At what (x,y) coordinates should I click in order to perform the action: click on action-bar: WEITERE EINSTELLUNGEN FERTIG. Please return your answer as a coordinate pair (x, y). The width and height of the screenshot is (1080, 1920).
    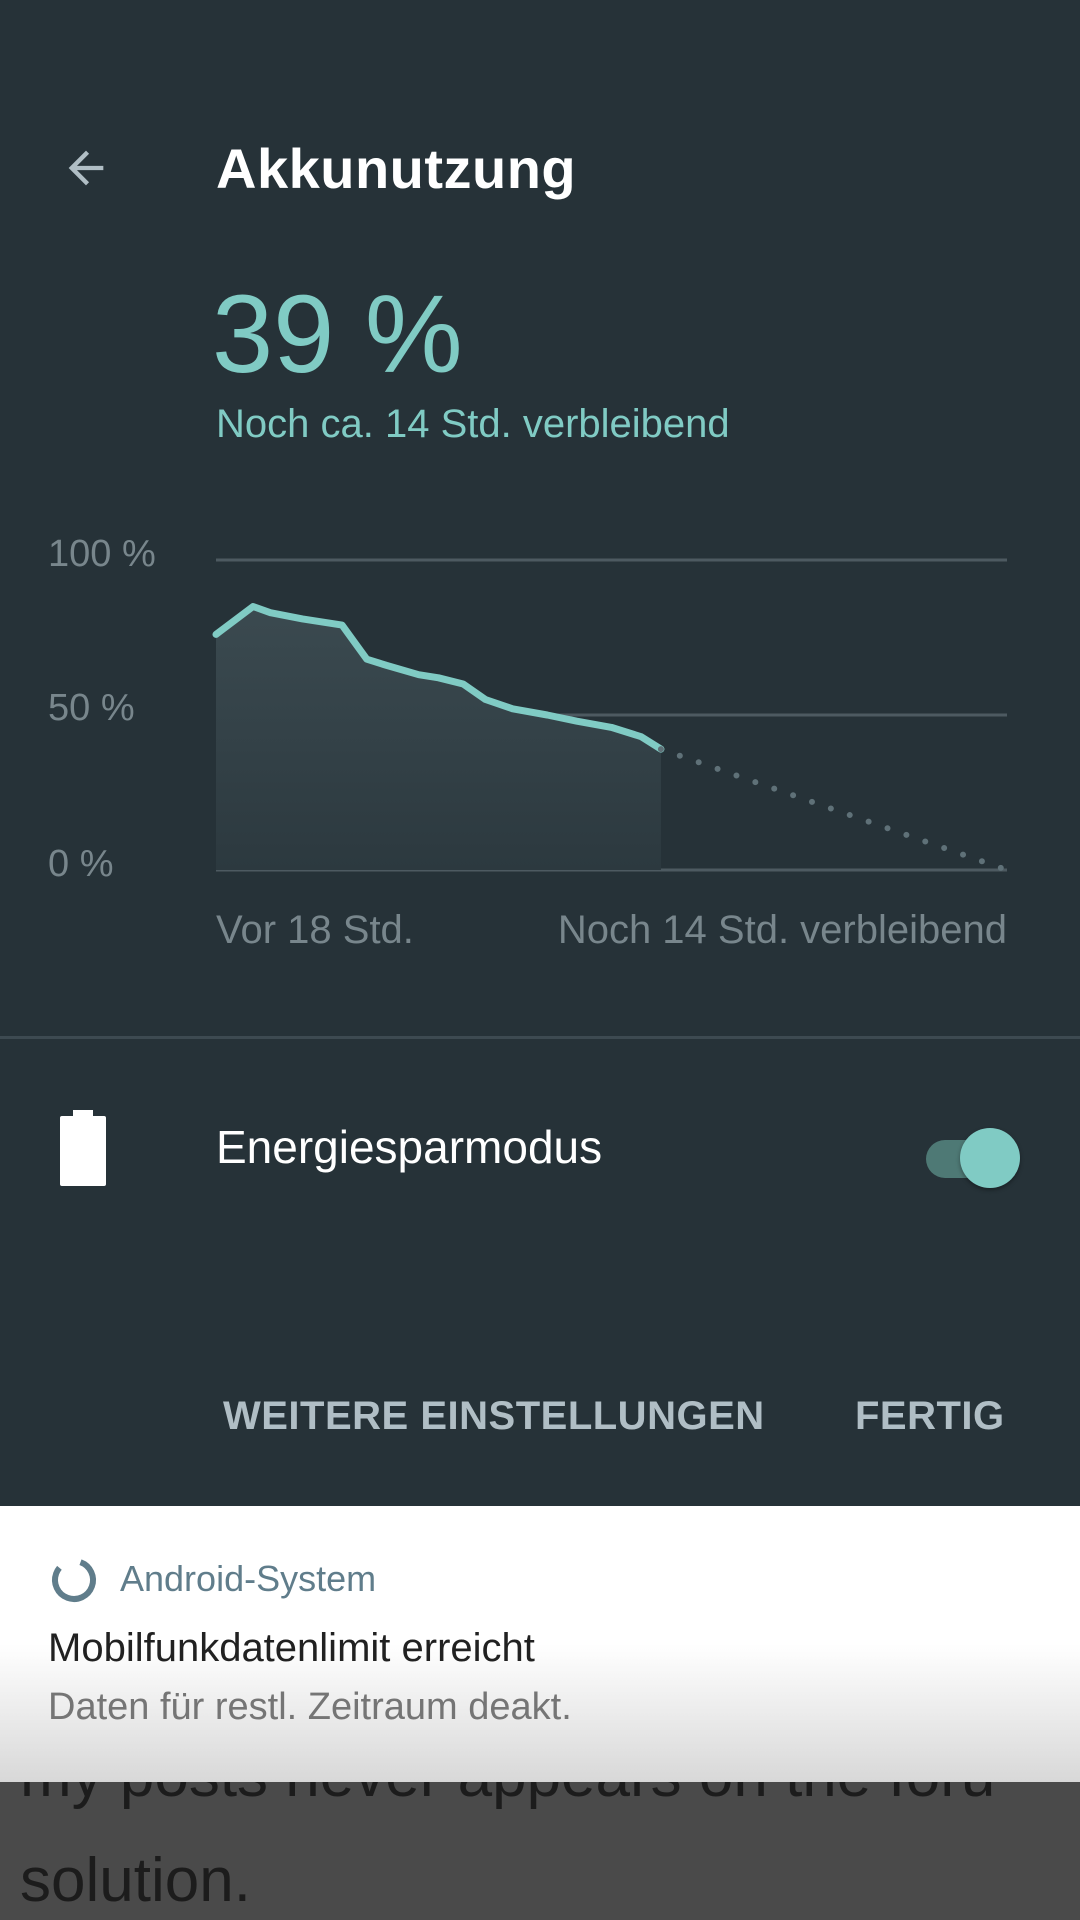
    Looking at the image, I should click on (540, 1420).